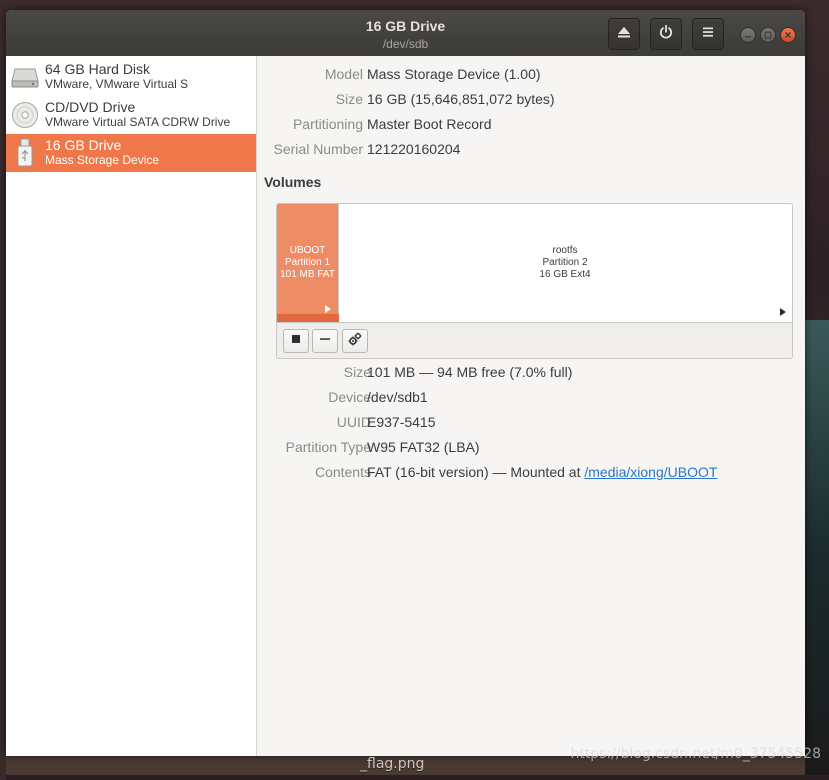  What do you see at coordinates (423, 447) in the screenshot?
I see `partition-type-value: W95 FAT32 (LBA)` at bounding box center [423, 447].